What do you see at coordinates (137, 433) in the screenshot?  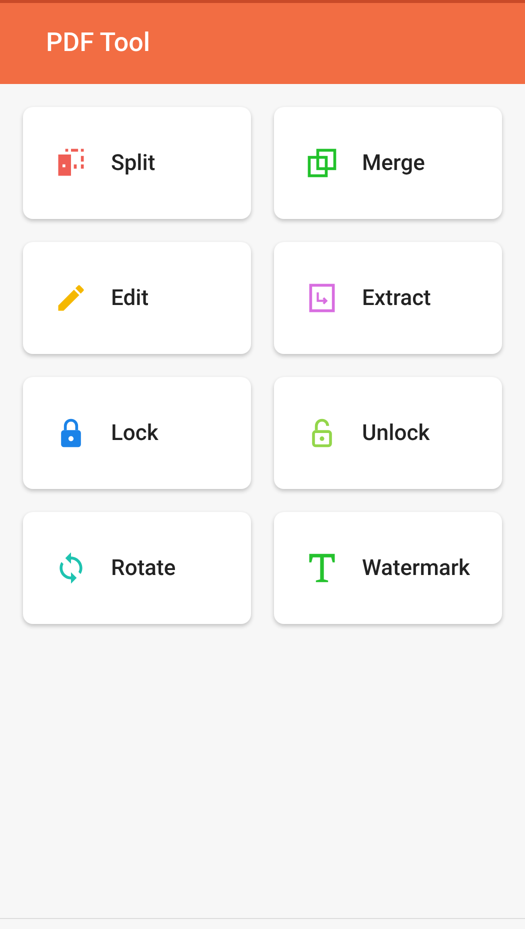 I see `tool-card: Lock` at bounding box center [137, 433].